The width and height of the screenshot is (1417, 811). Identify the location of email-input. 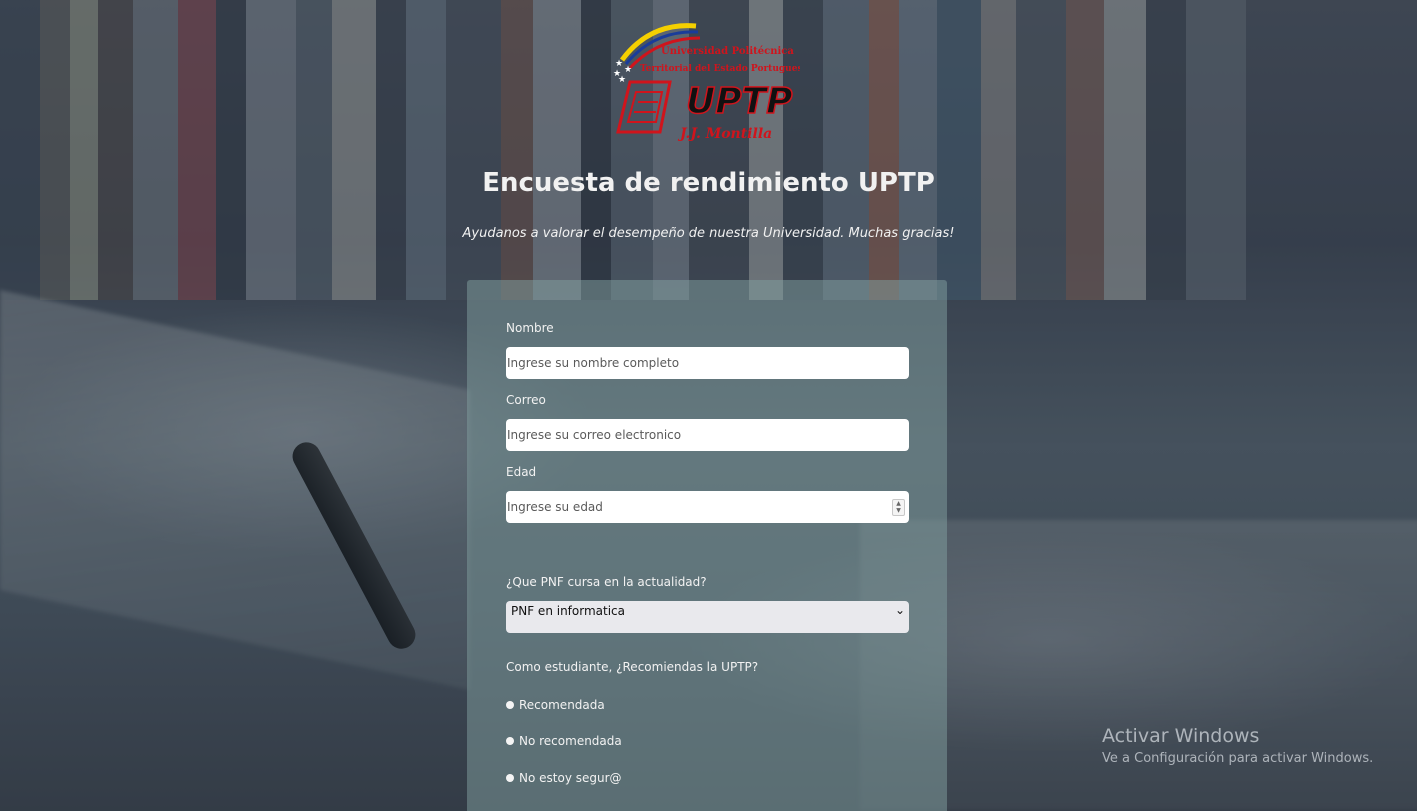
(707, 435).